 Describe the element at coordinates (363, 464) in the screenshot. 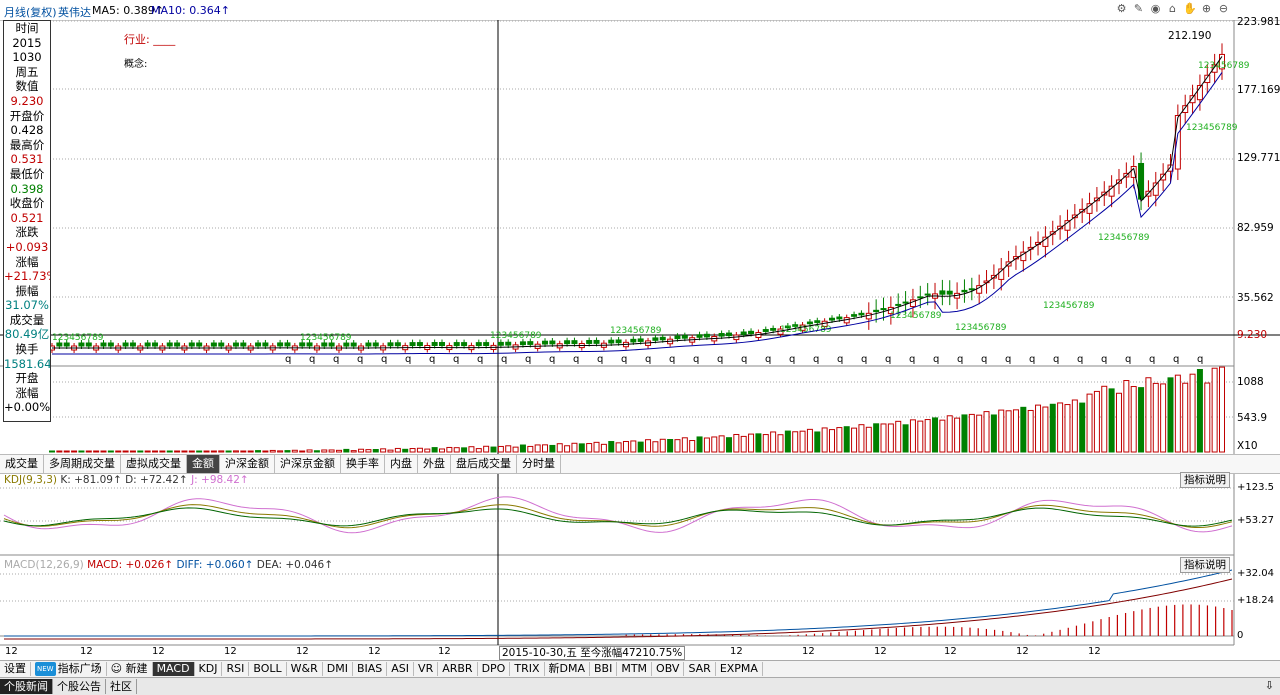

I see `volume-tab: 换手率` at that location.